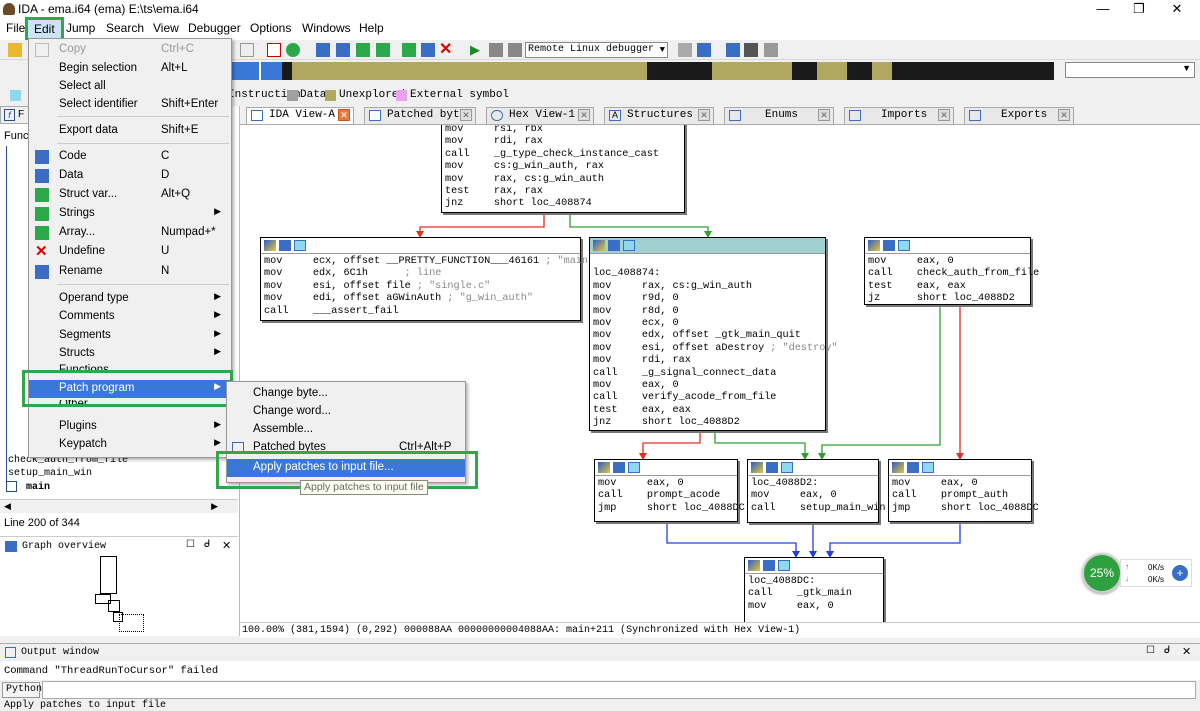 This screenshot has height=711, width=1200. I want to click on tab-ida-view-a: IDA View-A ✕, so click(300, 115).